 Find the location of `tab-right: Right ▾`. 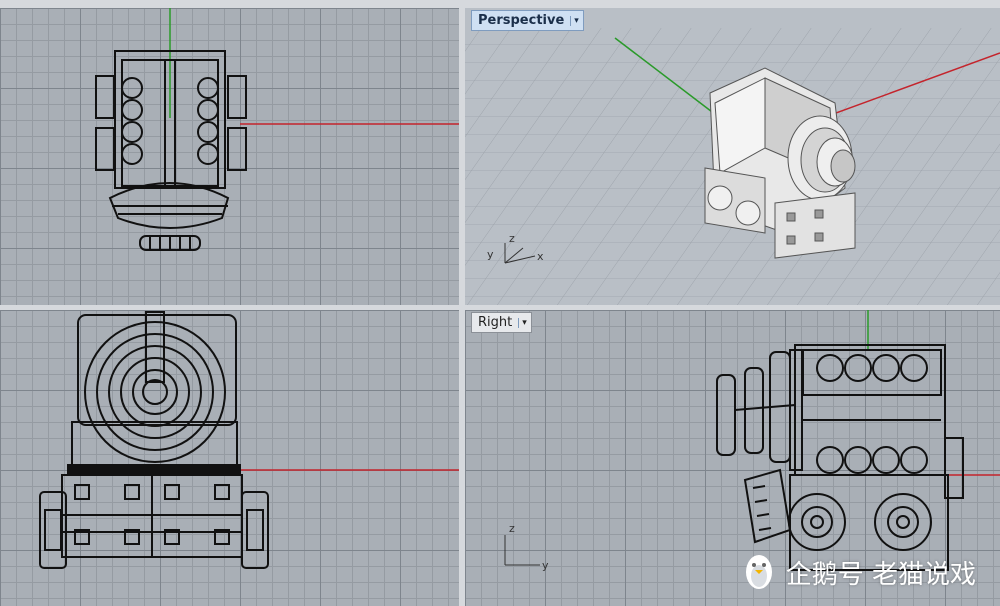

tab-right: Right ▾ is located at coordinates (501, 322).